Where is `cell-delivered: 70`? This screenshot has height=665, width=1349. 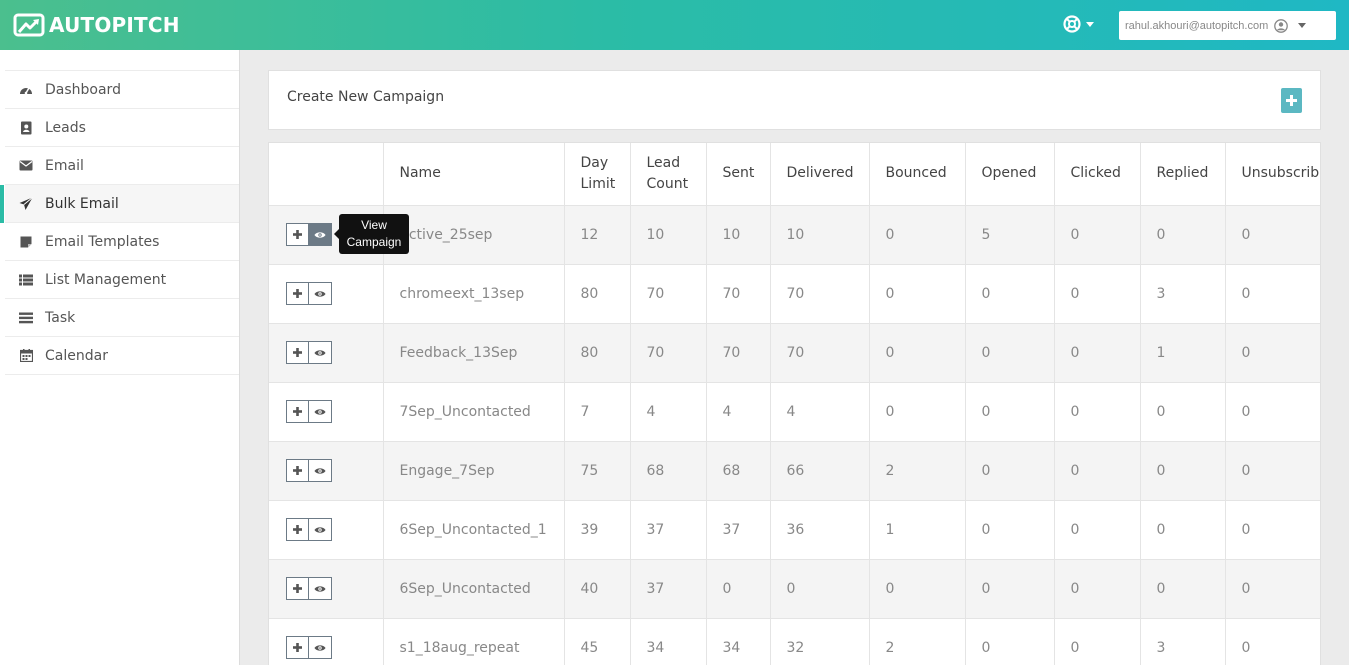
cell-delivered: 70 is located at coordinates (820, 294).